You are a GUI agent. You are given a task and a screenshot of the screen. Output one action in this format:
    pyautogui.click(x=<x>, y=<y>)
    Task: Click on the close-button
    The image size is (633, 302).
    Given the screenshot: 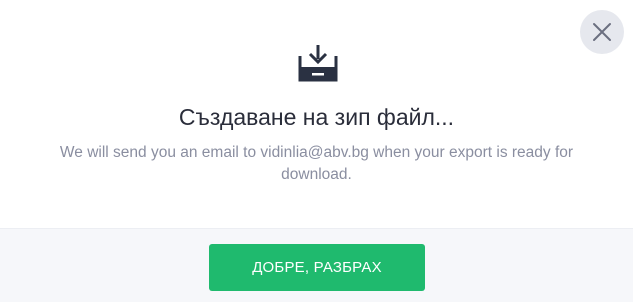 What is the action you would take?
    pyautogui.click(x=602, y=32)
    